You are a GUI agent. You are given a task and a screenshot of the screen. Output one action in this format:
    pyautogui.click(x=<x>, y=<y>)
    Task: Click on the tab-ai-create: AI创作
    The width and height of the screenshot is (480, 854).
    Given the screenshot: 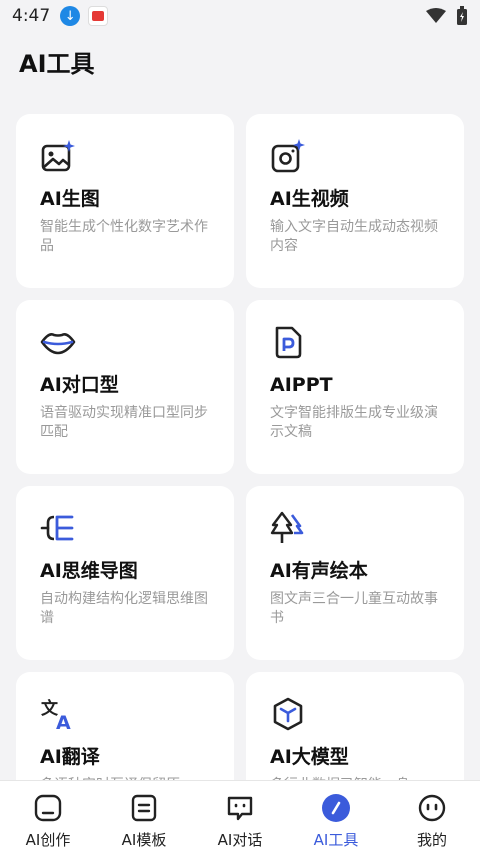 What is the action you would take?
    pyautogui.click(x=48, y=817)
    